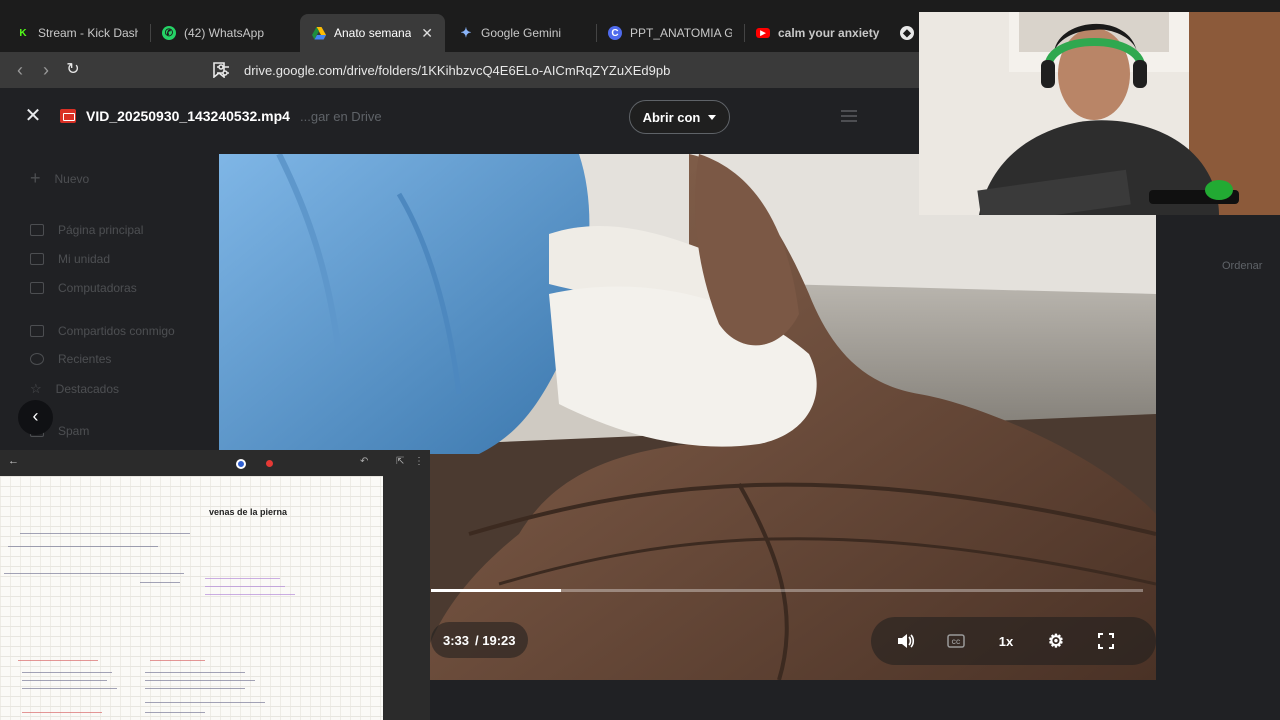  What do you see at coordinates (1242, 266) in the screenshot?
I see `sort-hint: Ordenar` at bounding box center [1242, 266].